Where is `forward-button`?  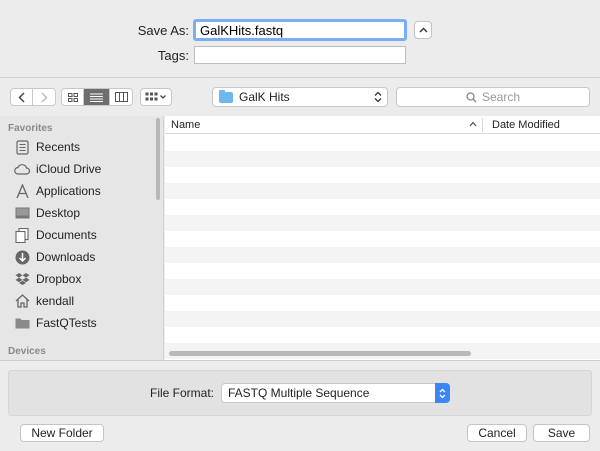 forward-button is located at coordinates (44, 97).